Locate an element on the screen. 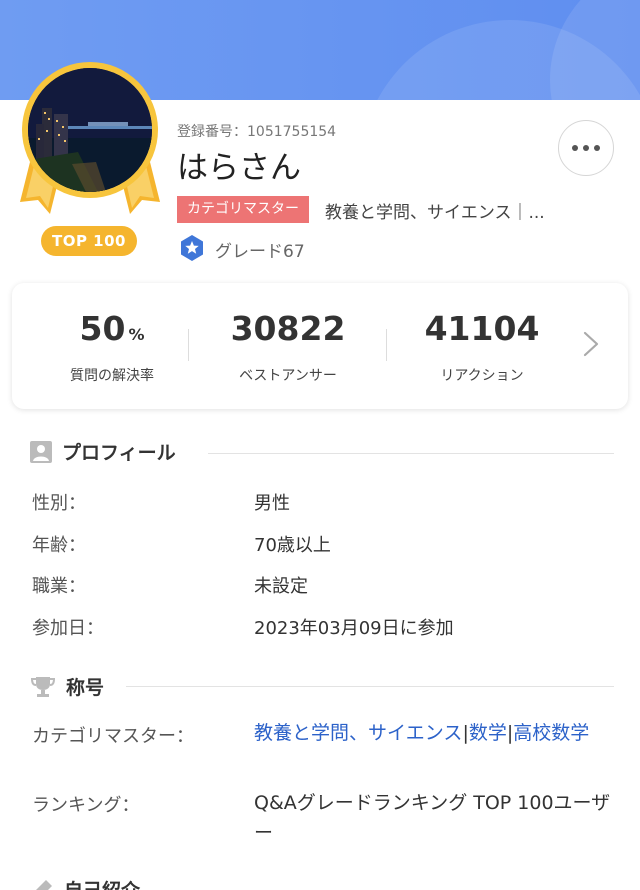 The image size is (640, 890). category-link-liberal-arts-science: 教養と学問、サイエンス is located at coordinates (358, 733).